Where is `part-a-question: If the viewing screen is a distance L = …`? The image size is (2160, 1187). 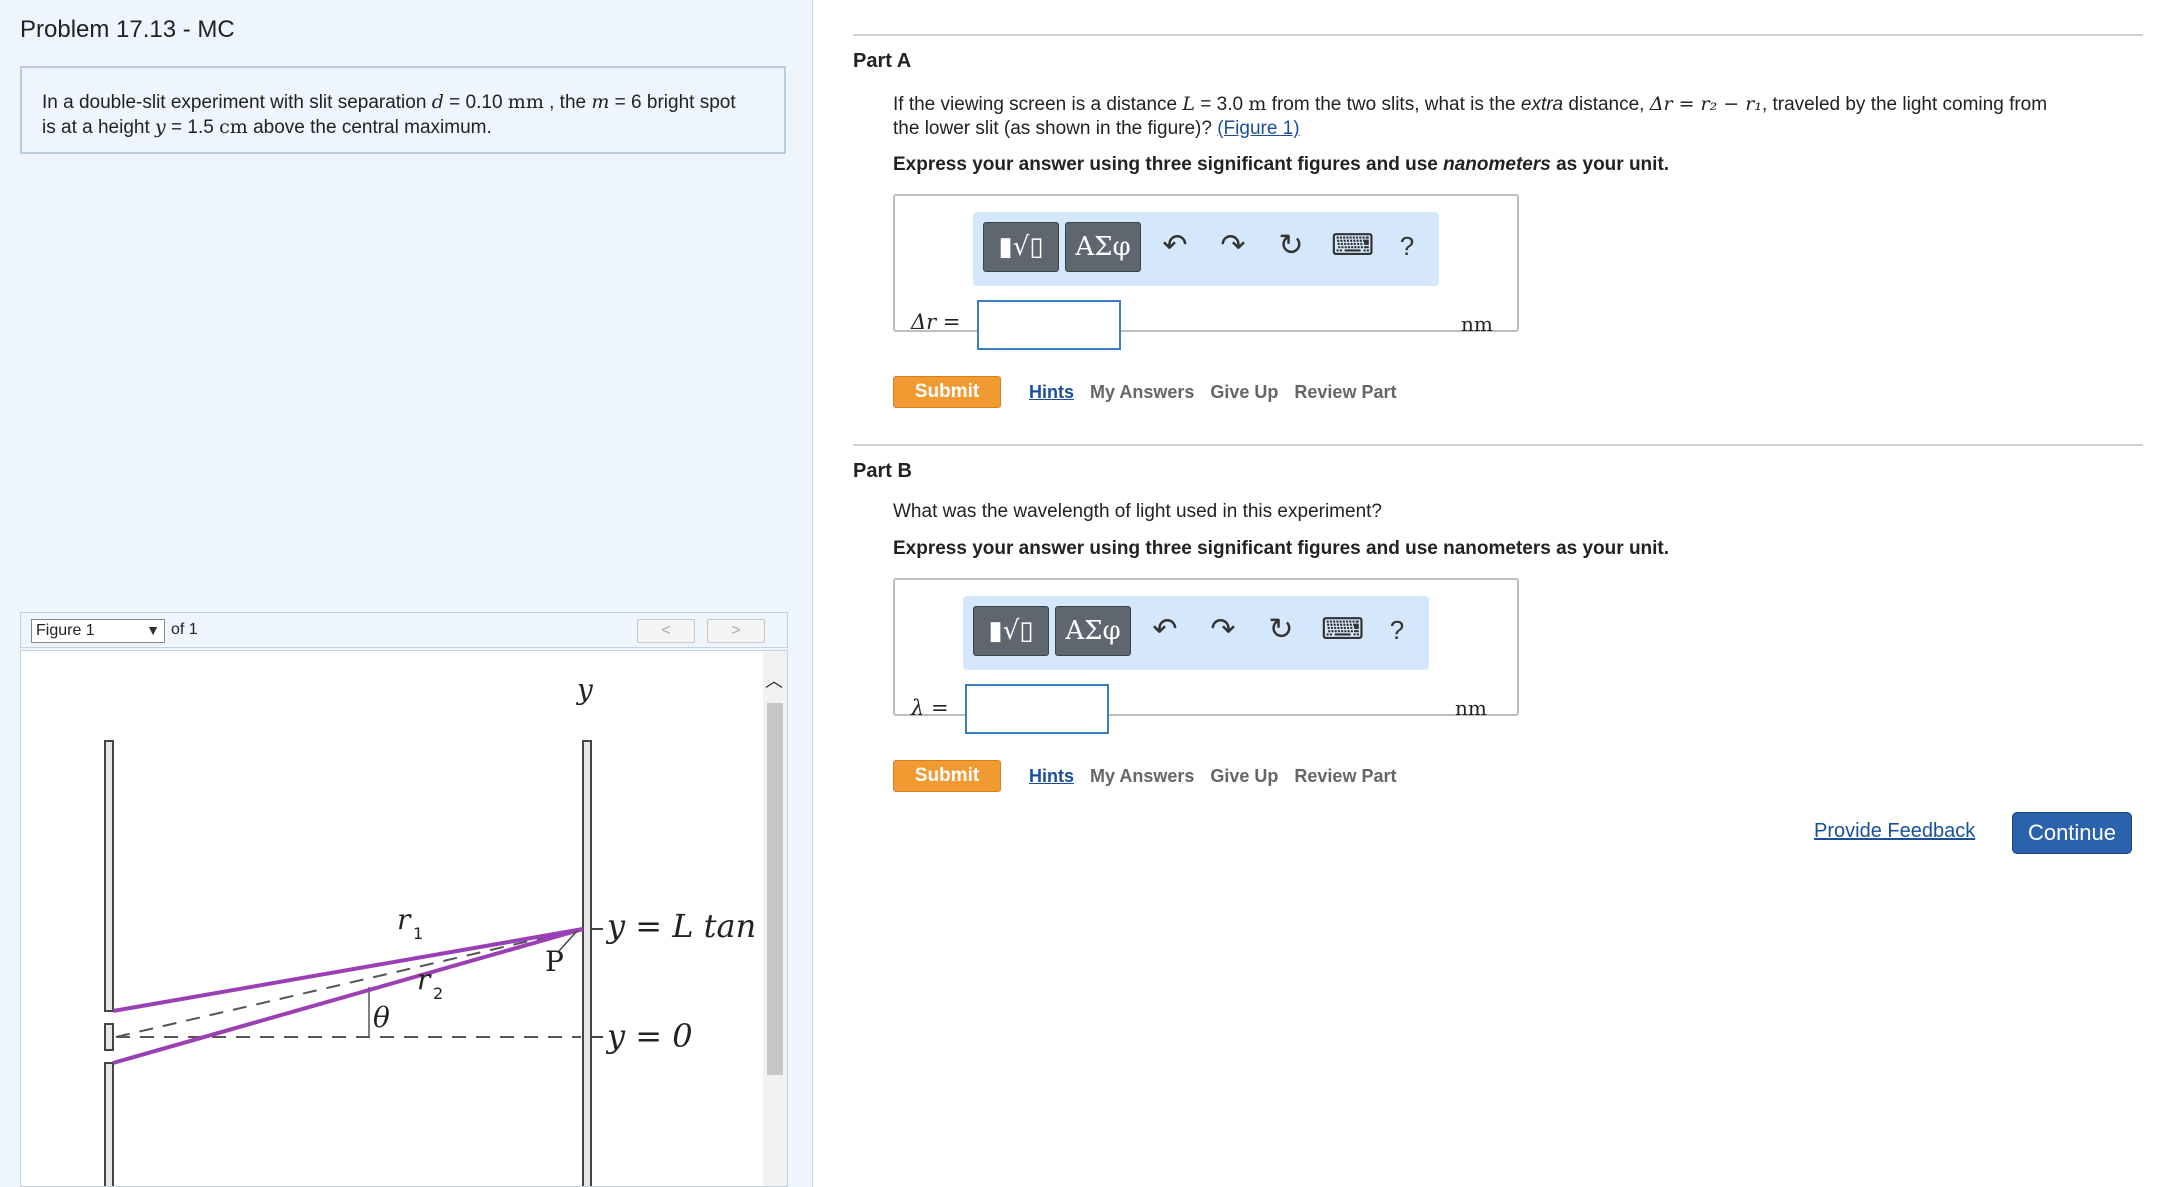 part-a-question: If the viewing screen is a distance L = … is located at coordinates (1523, 116).